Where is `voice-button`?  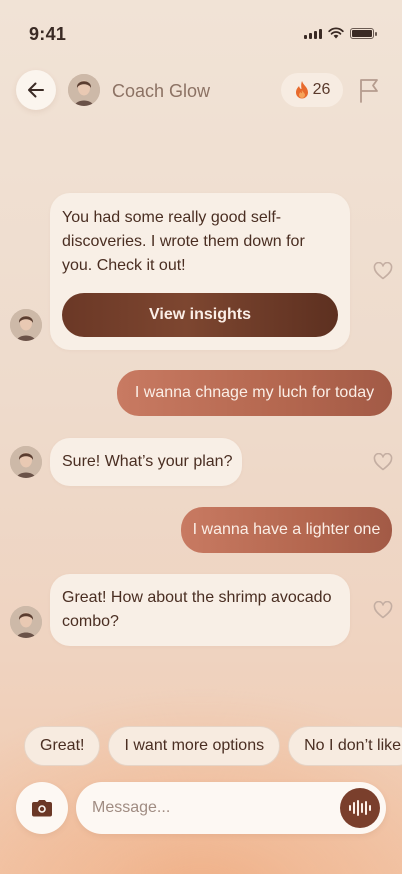
voice-button is located at coordinates (360, 808).